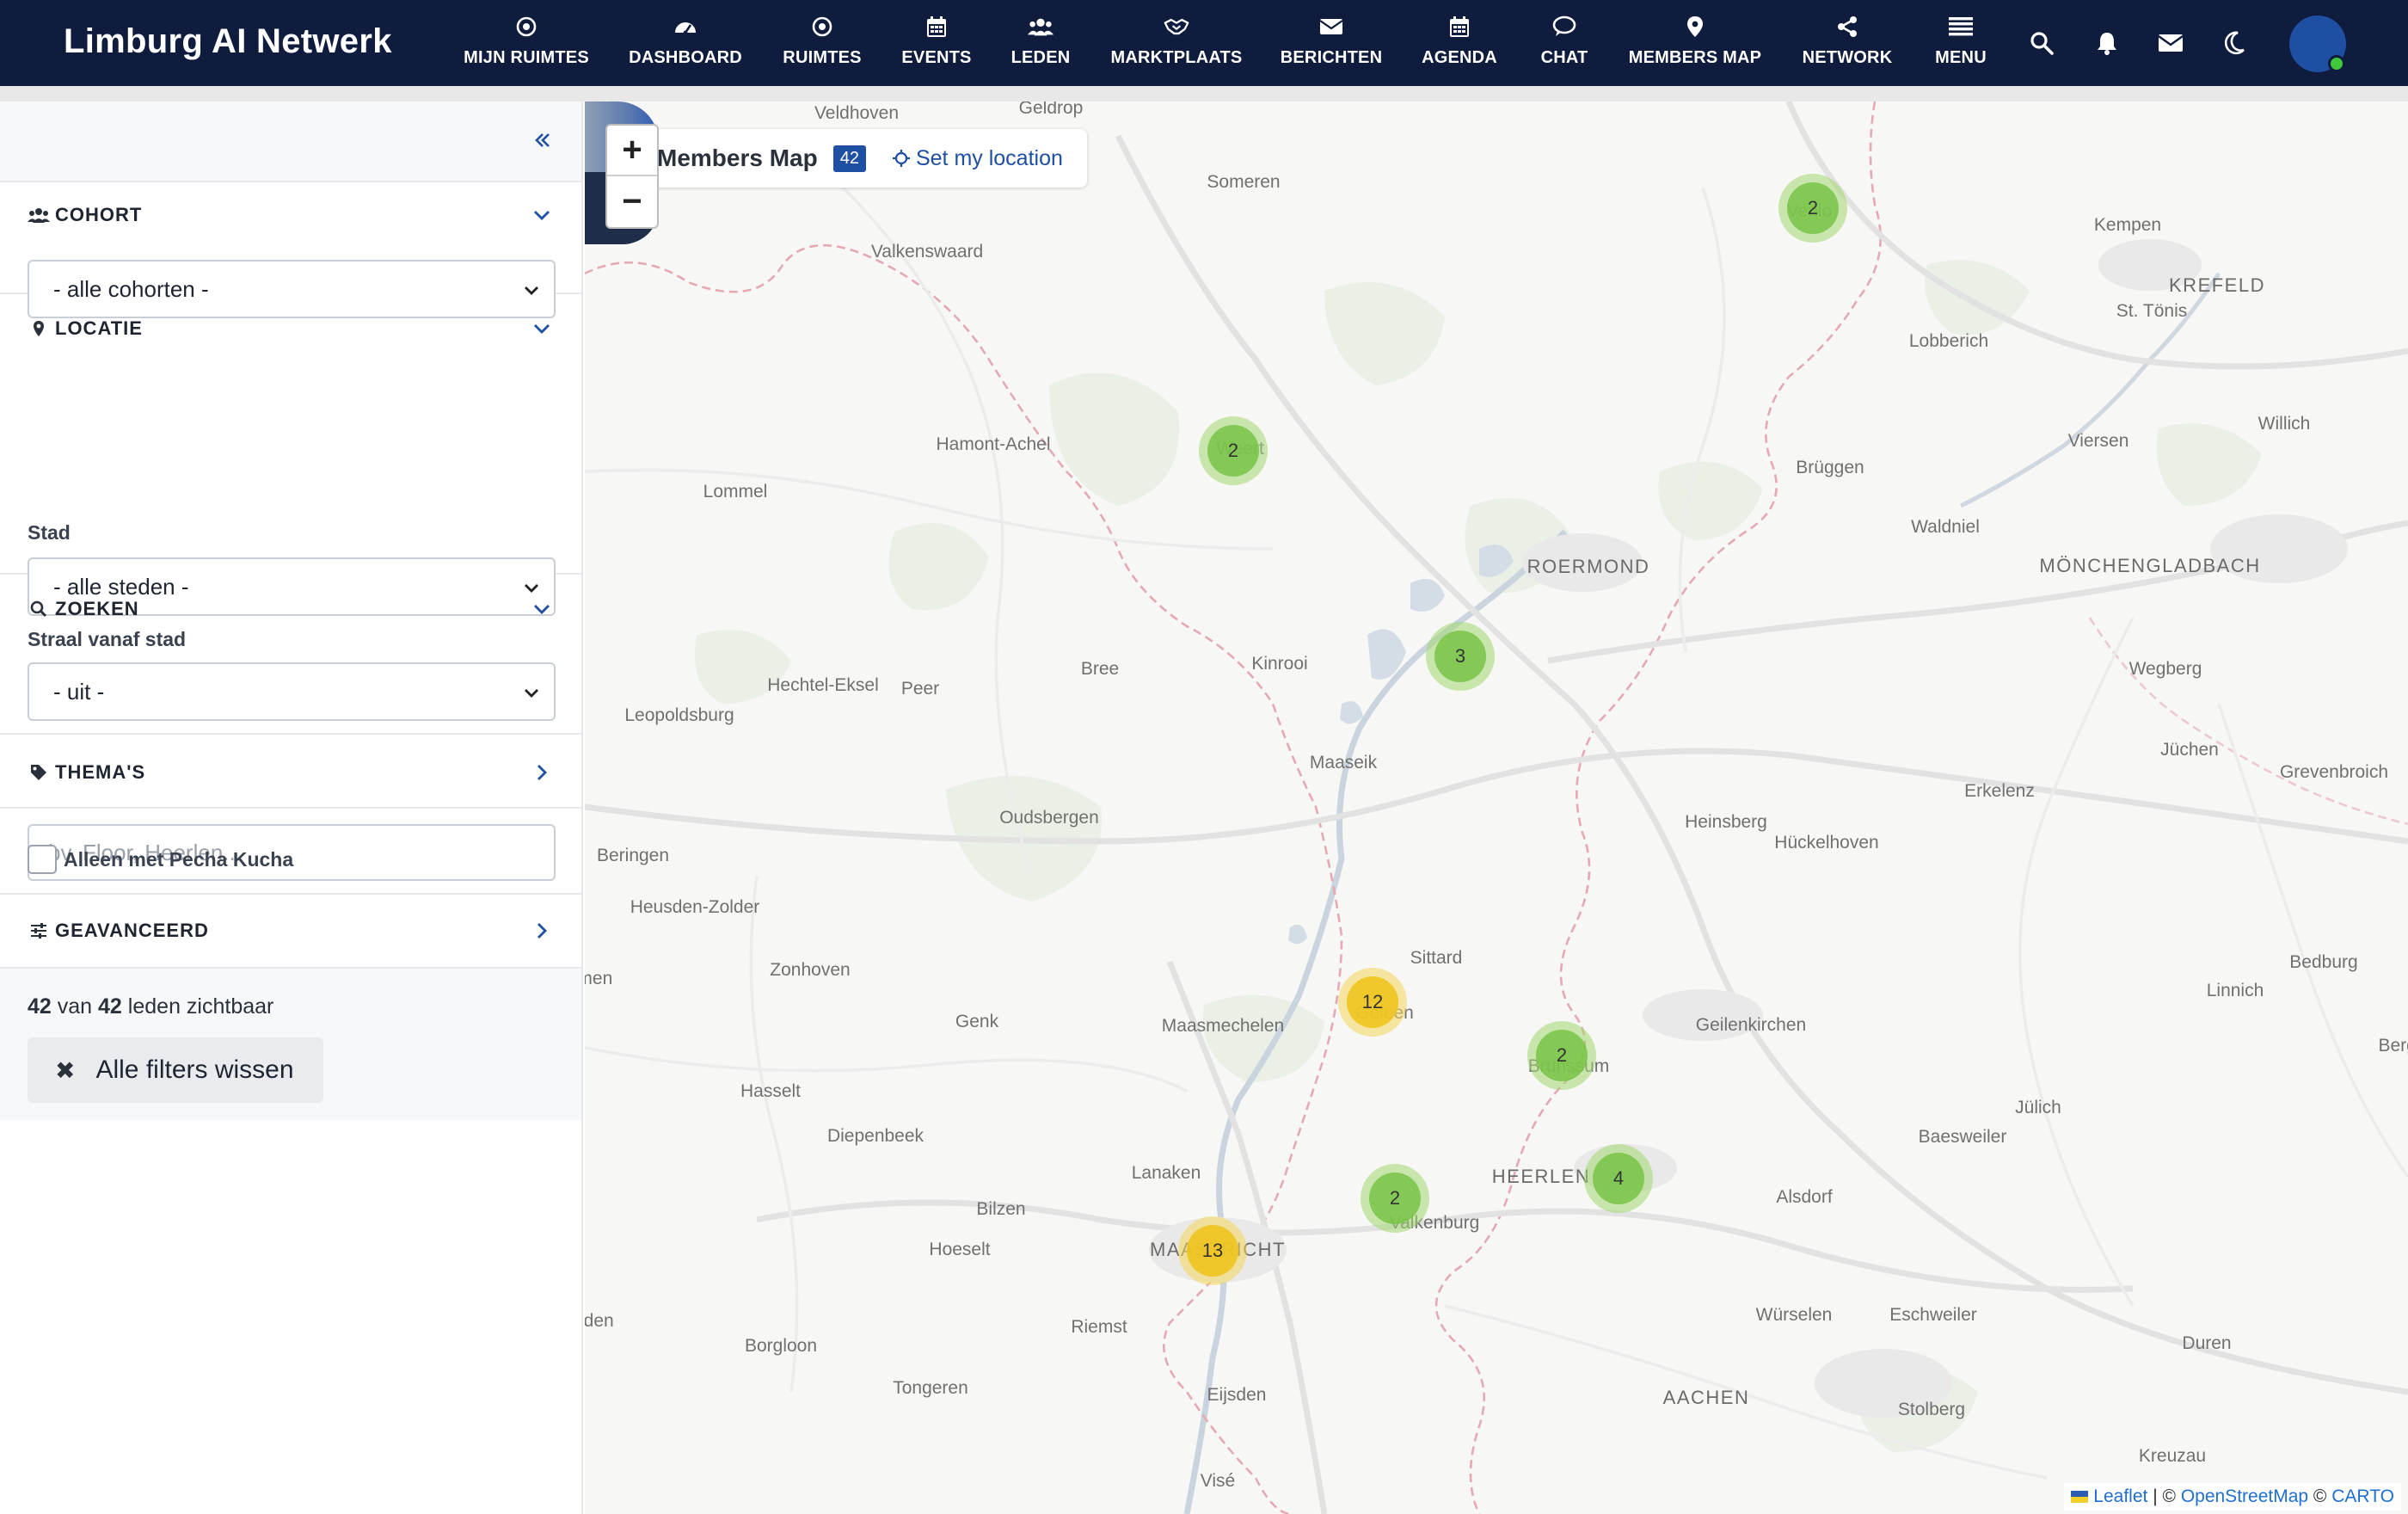 Image resolution: width=2408 pixels, height=1514 pixels. What do you see at coordinates (1040, 44) in the screenshot?
I see `nav-leden: LEDEN` at bounding box center [1040, 44].